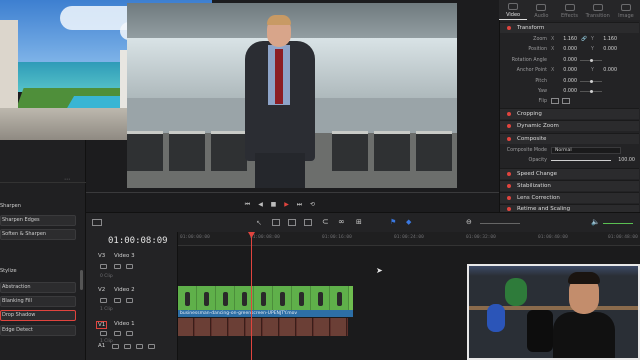  Describe the element at coordinates (276, 222) in the screenshot. I see `trim-tool-icon` at that location.